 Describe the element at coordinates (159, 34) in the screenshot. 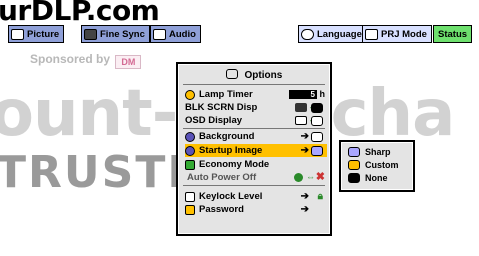

I see `speaker-icon` at that location.